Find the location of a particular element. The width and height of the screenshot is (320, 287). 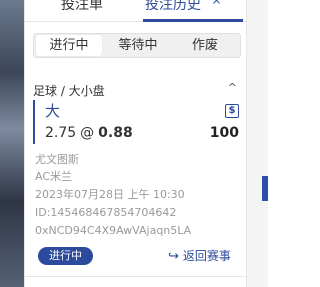

background-right is located at coordinates (257, 143).